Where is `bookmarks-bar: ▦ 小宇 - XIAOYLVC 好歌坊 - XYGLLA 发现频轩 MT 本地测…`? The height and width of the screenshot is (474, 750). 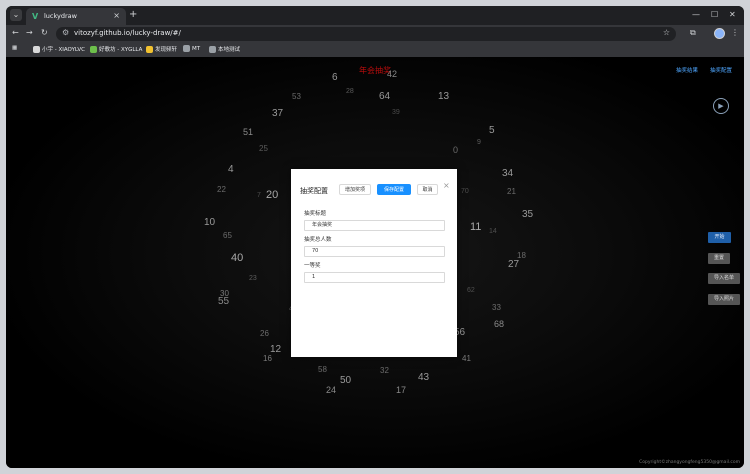
bookmarks-bar: ▦ 小宇 - XIAOYLVC 好歌坊 - XYGLLA 发现频轩 MT 本地测… is located at coordinates (375, 50).